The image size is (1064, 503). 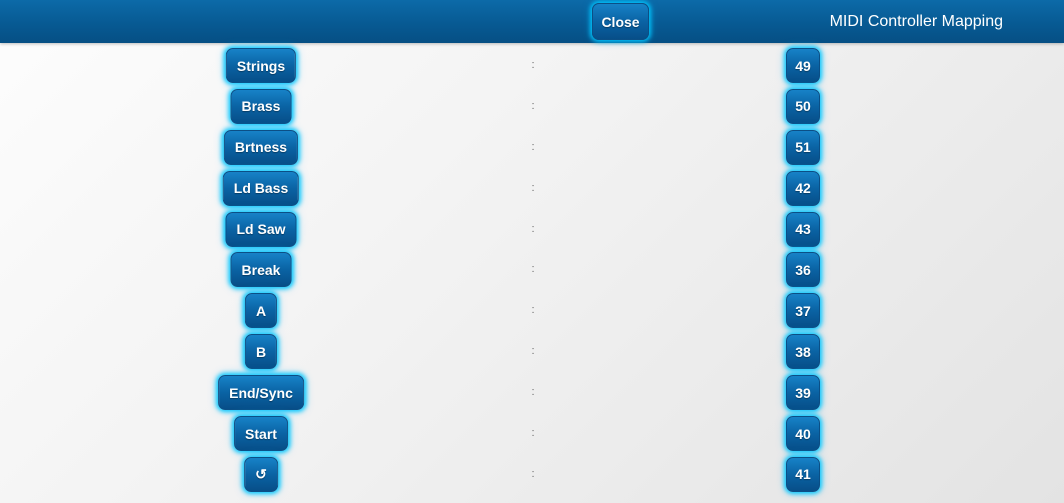 I want to click on control-button-b: B, so click(x=261, y=352).